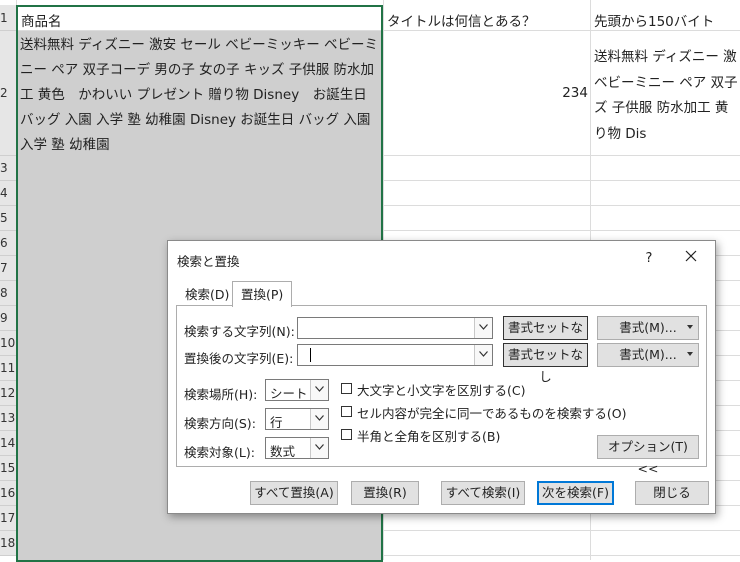 This screenshot has width=740, height=562. Describe the element at coordinates (4, 218) in the screenshot. I see `row-number: 5` at that location.